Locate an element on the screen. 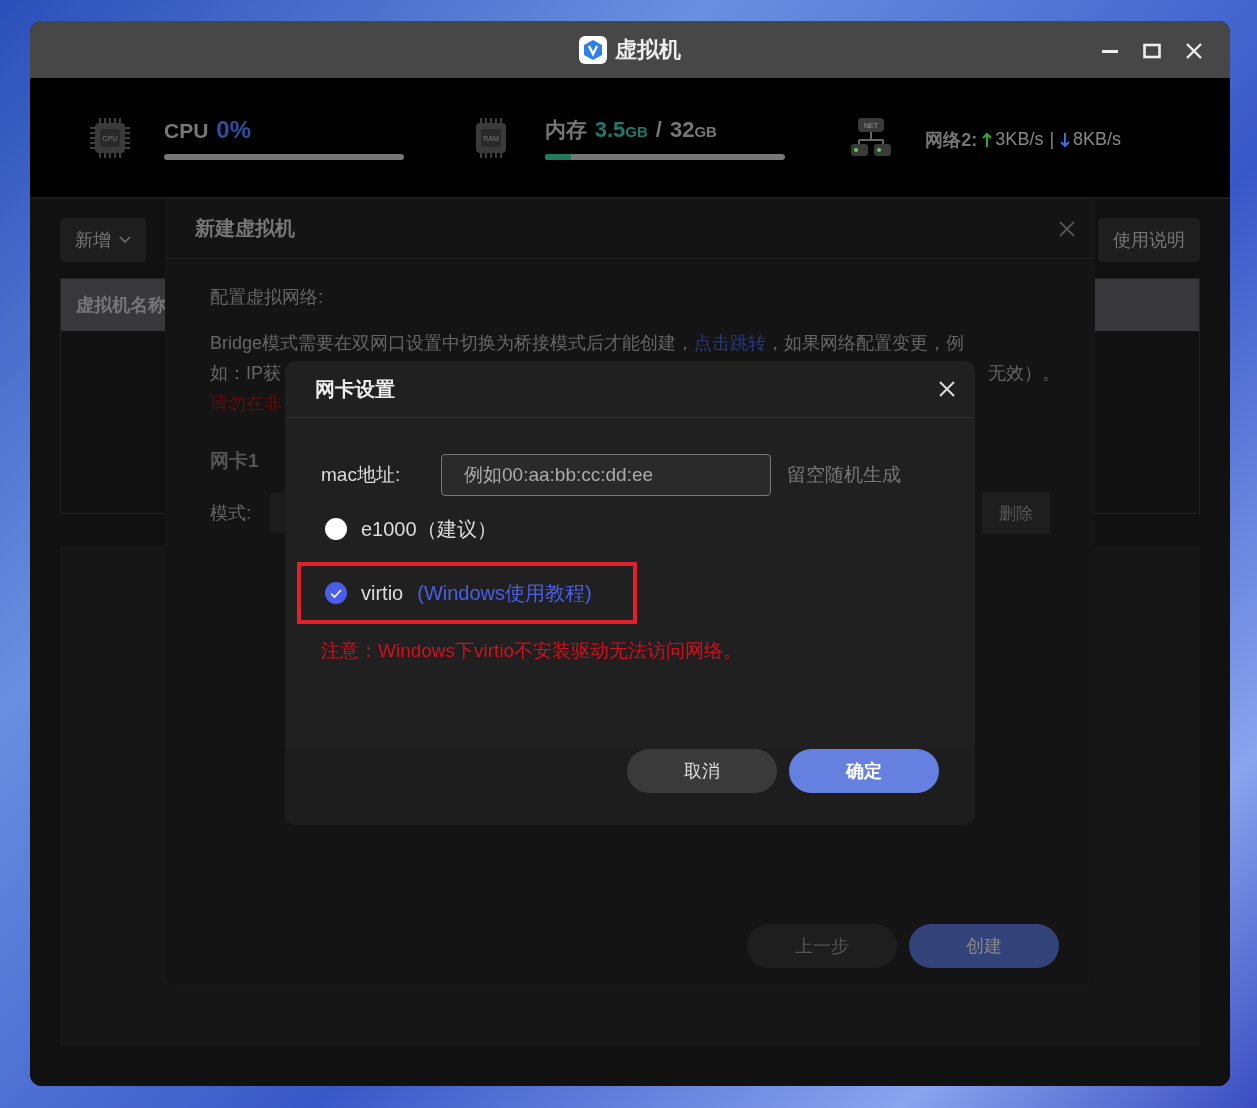 The image size is (1257, 1108). network-label: 网络2: is located at coordinates (951, 140).